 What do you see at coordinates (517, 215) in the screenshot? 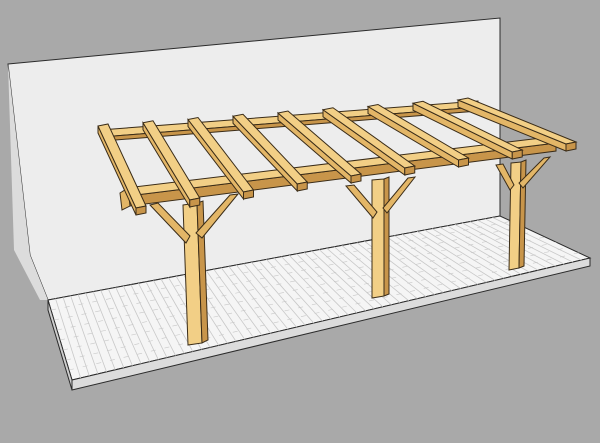
I see `post-right` at bounding box center [517, 215].